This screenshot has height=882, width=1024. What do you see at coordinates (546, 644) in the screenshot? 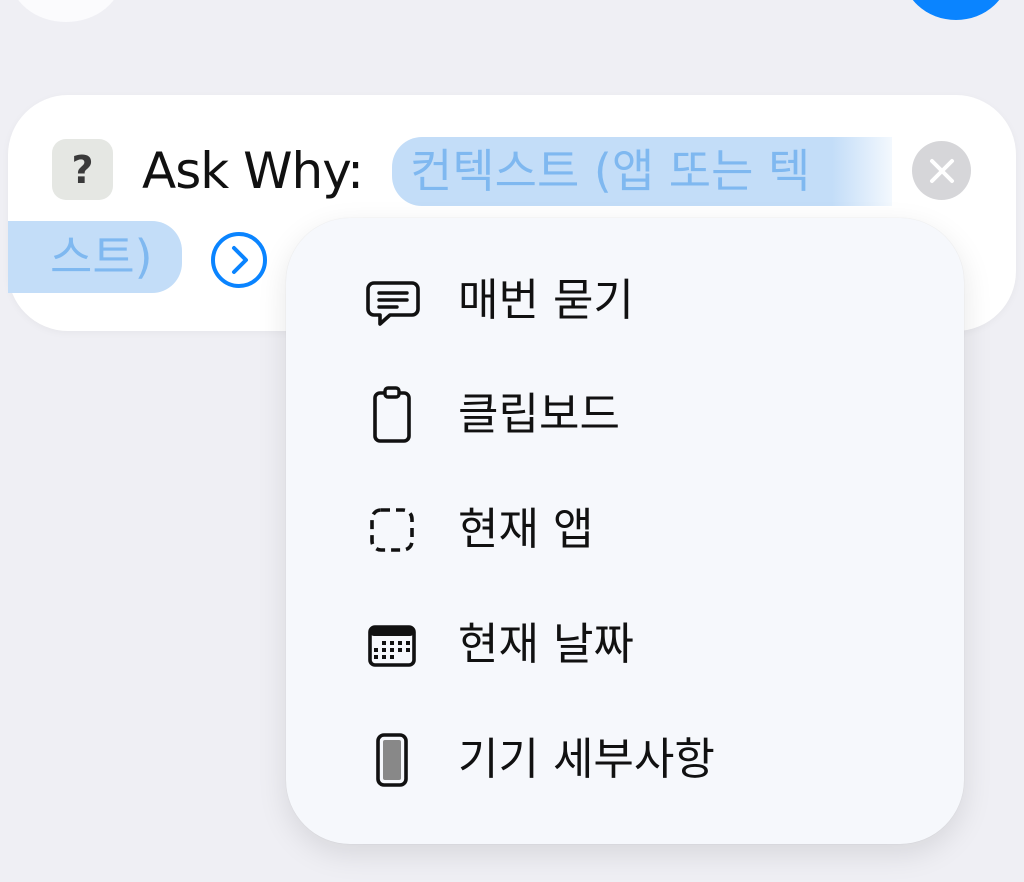
I see `menu-item-label: 현재 날짜` at bounding box center [546, 644].